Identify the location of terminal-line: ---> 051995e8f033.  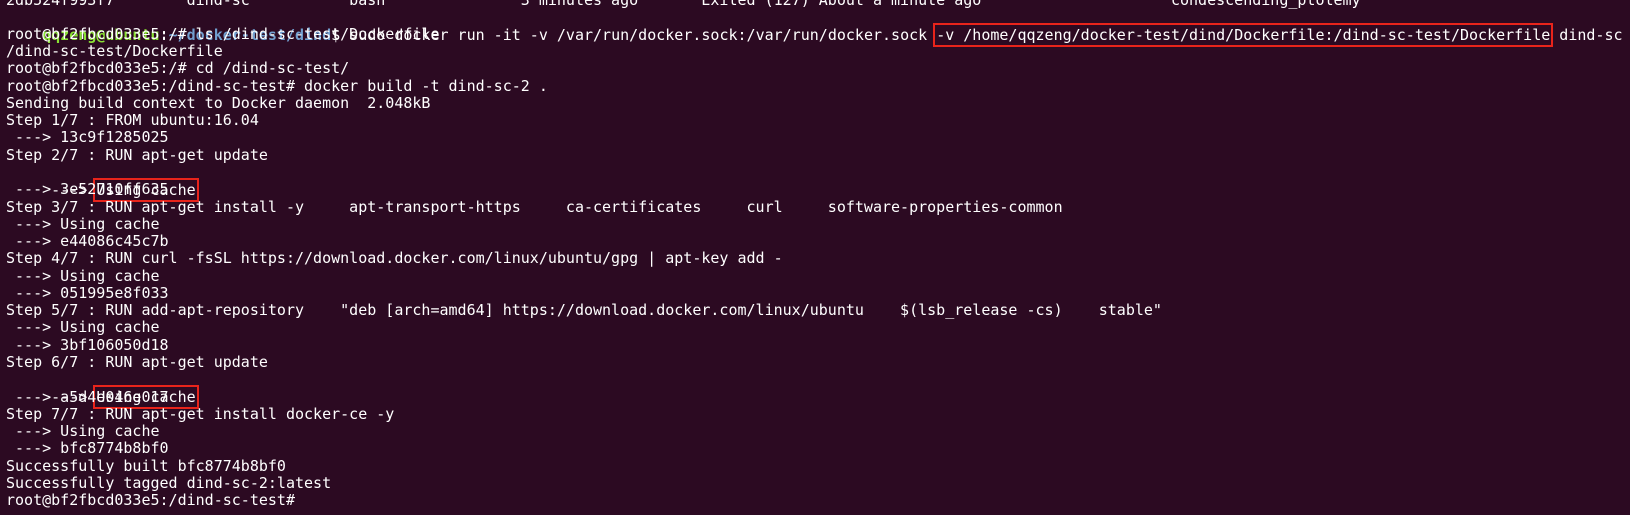
(87, 293).